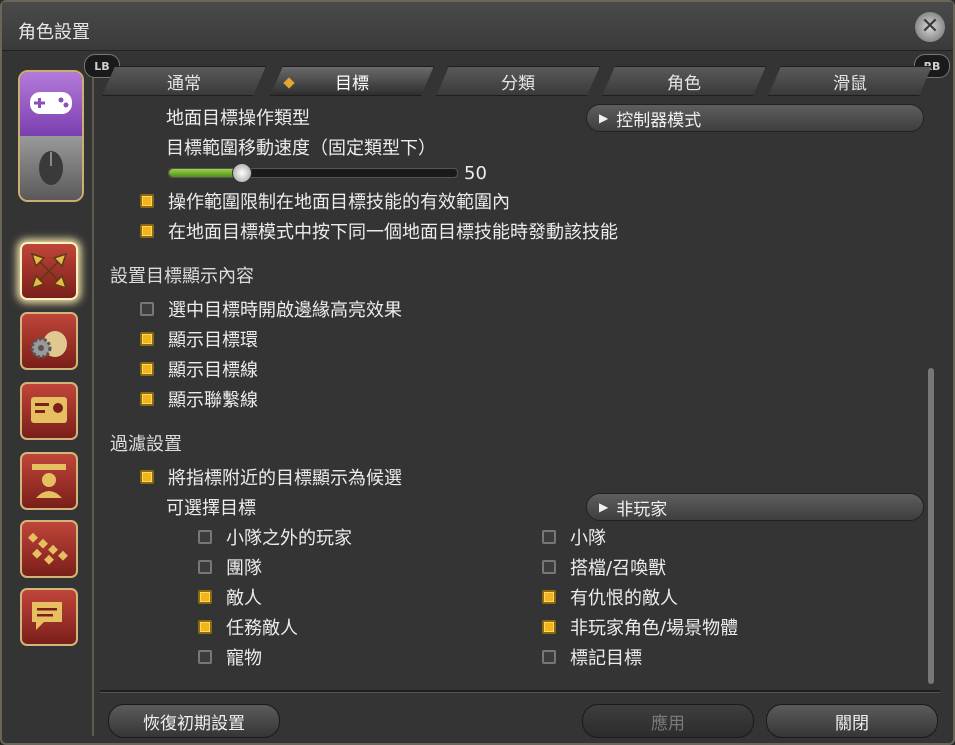 The width and height of the screenshot is (955, 745). Describe the element at coordinates (931, 526) in the screenshot. I see `scrollbar` at that location.